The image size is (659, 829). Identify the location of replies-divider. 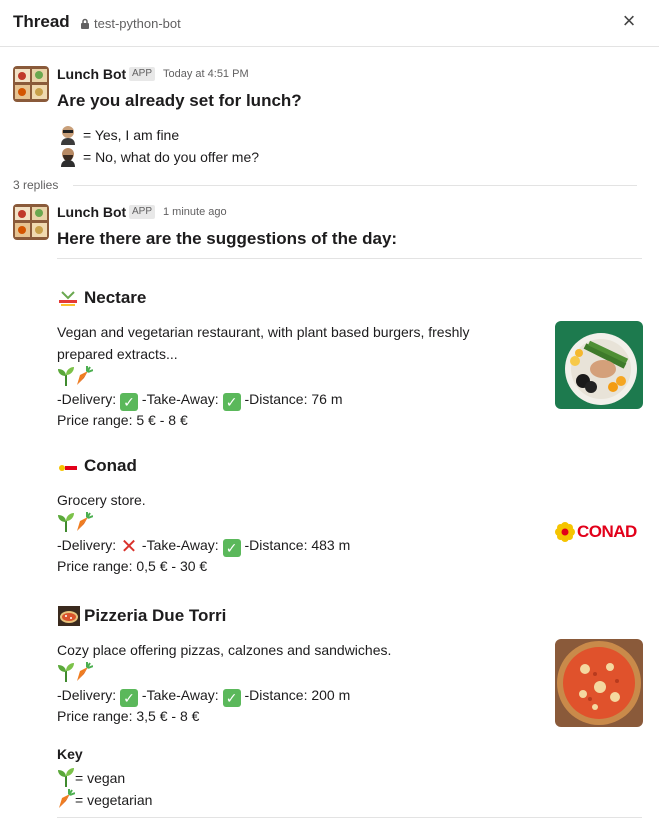
(355, 185).